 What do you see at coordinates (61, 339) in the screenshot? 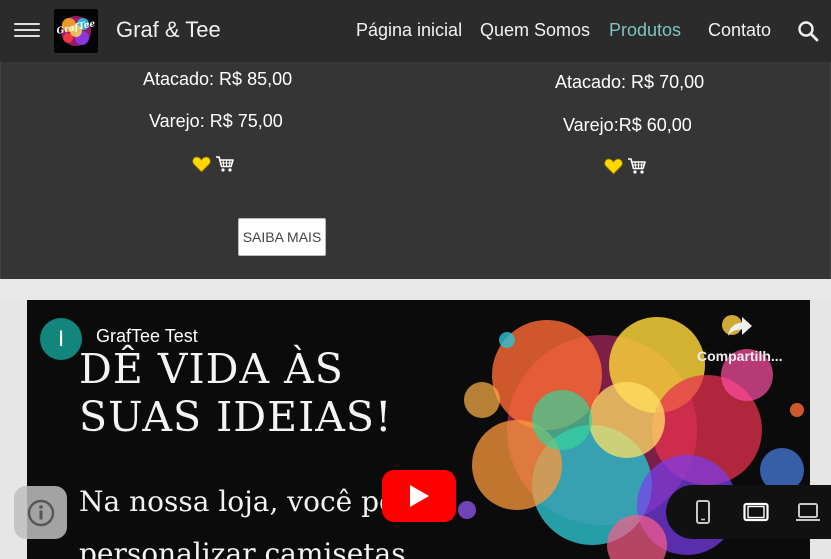
I see `channel-avatar: I` at bounding box center [61, 339].